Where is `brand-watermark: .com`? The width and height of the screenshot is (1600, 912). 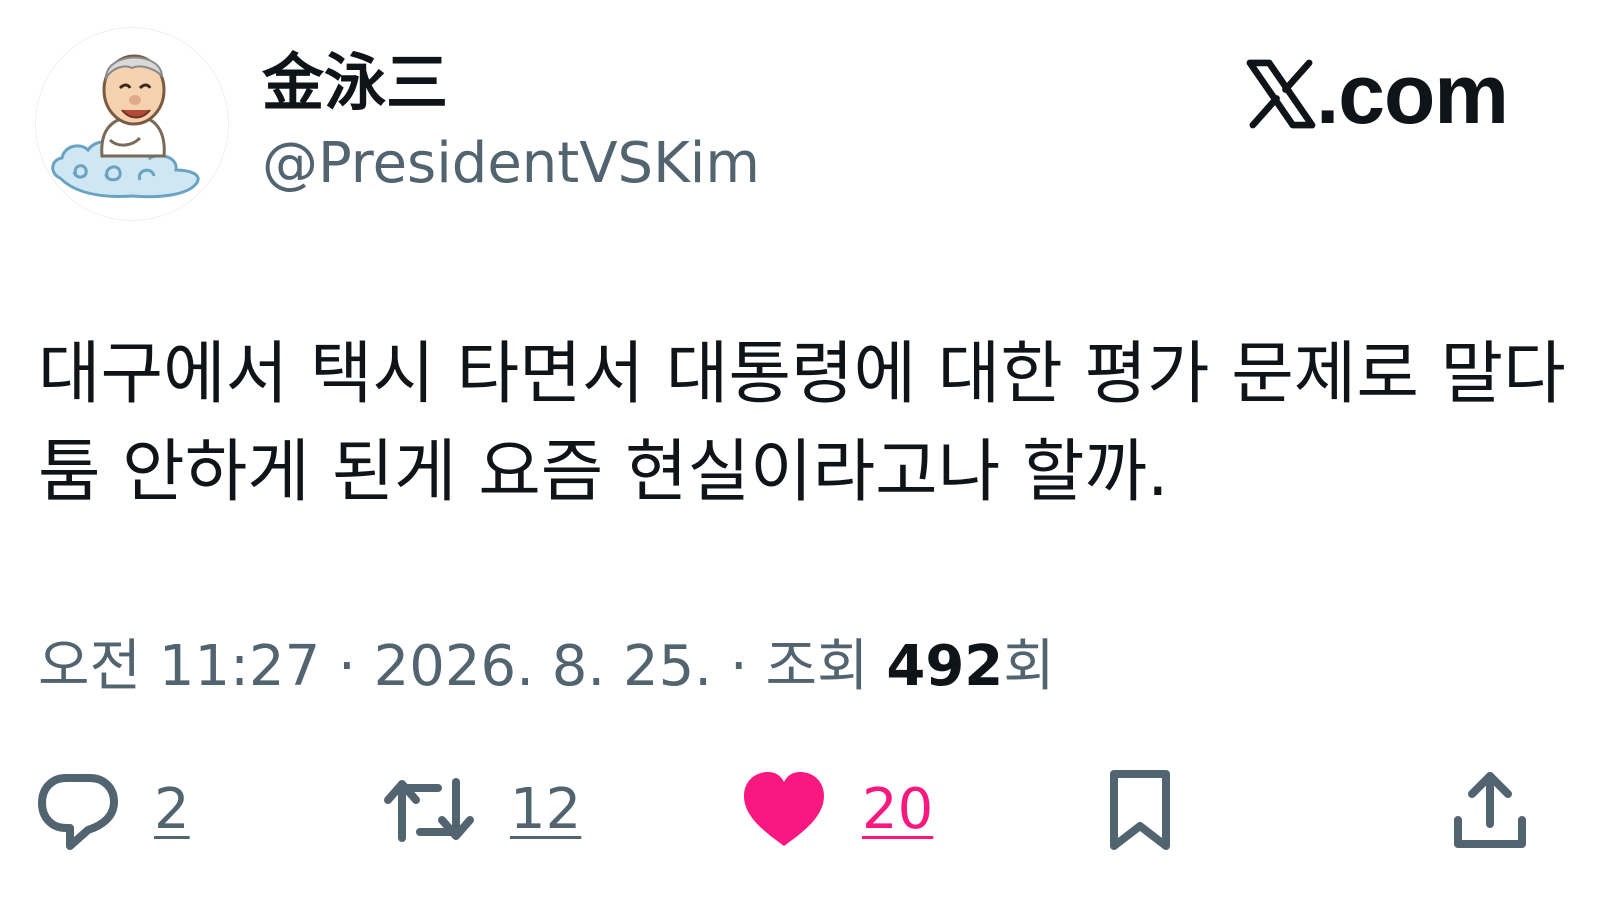
brand-watermark: .com is located at coordinates (1376, 94).